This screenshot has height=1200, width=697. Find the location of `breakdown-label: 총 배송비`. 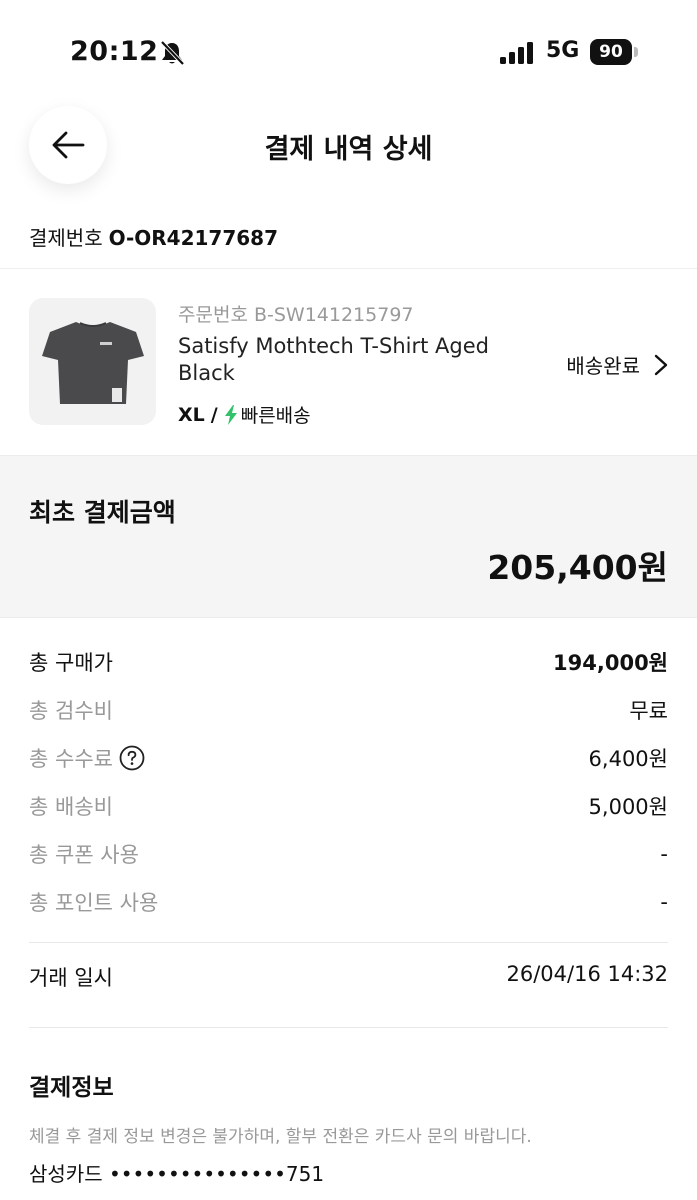

breakdown-label: 총 배송비 is located at coordinates (71, 807).